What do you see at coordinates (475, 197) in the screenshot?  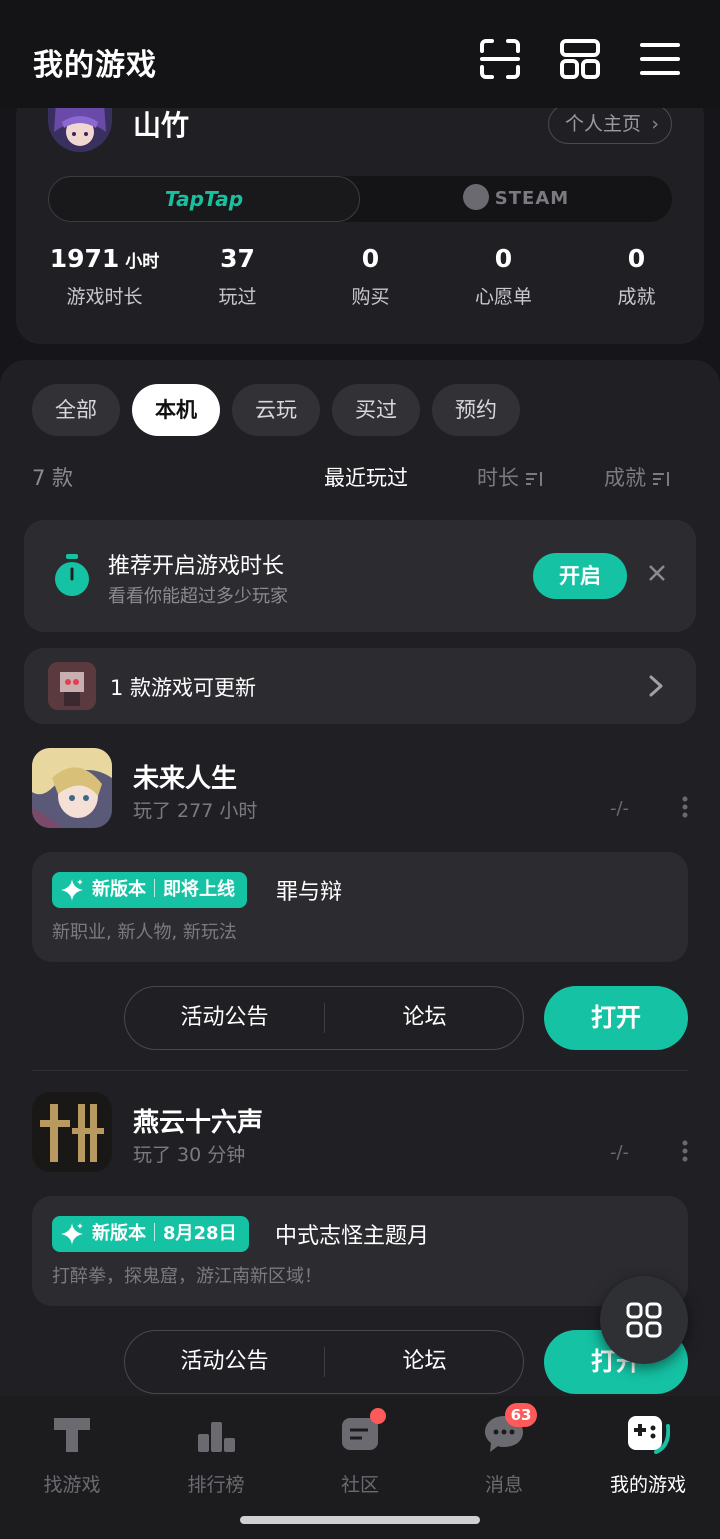 I see `steam-icon` at bounding box center [475, 197].